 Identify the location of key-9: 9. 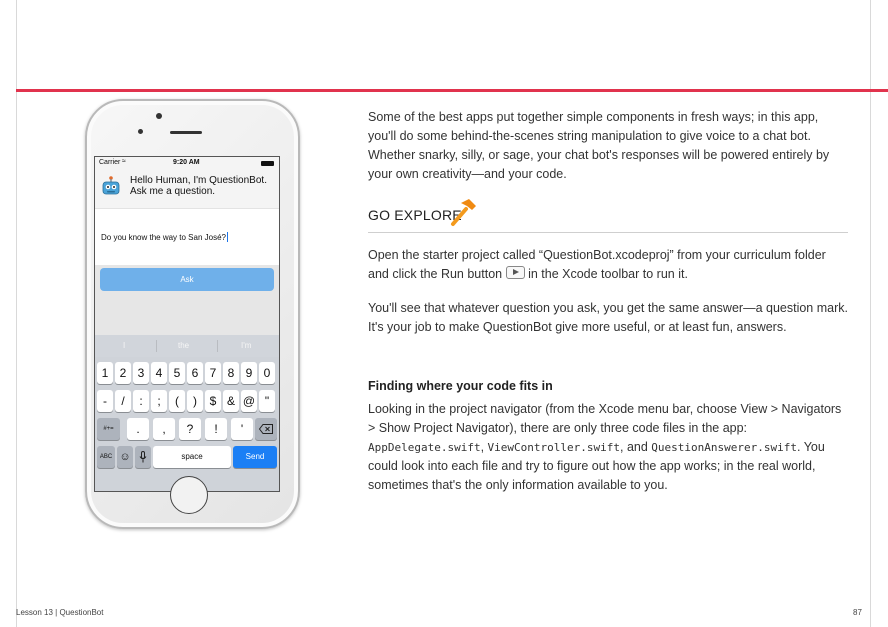
(249, 373).